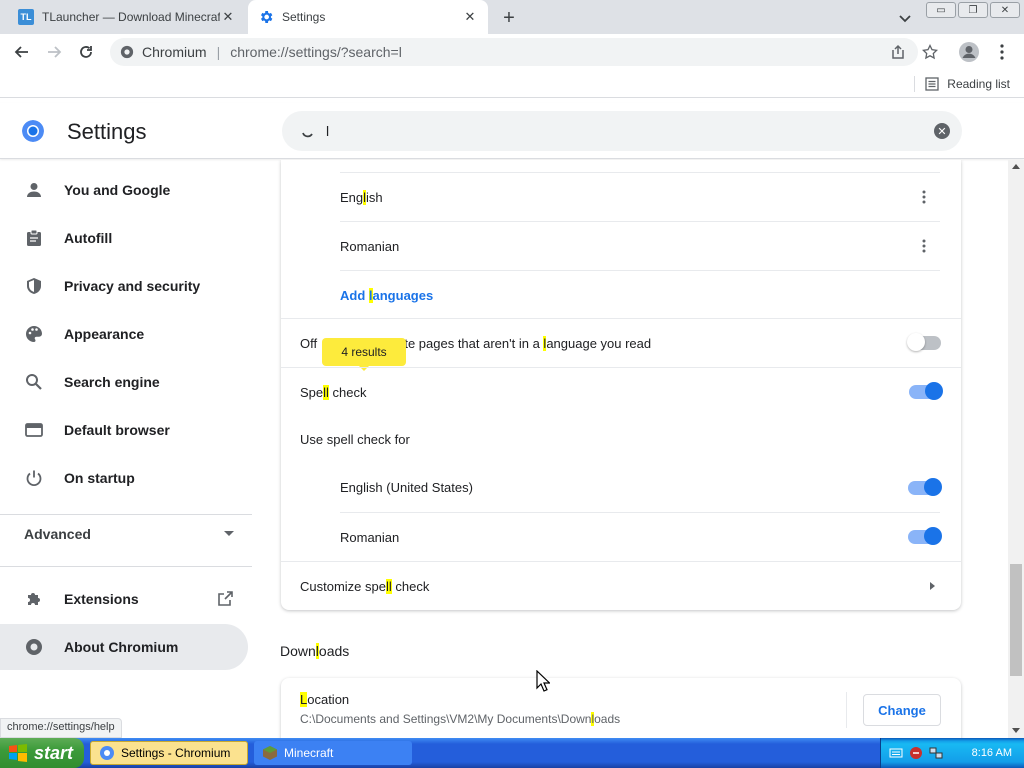  Describe the element at coordinates (124, 334) in the screenshot. I see `sidebar-item-appearance: Appearance` at that location.